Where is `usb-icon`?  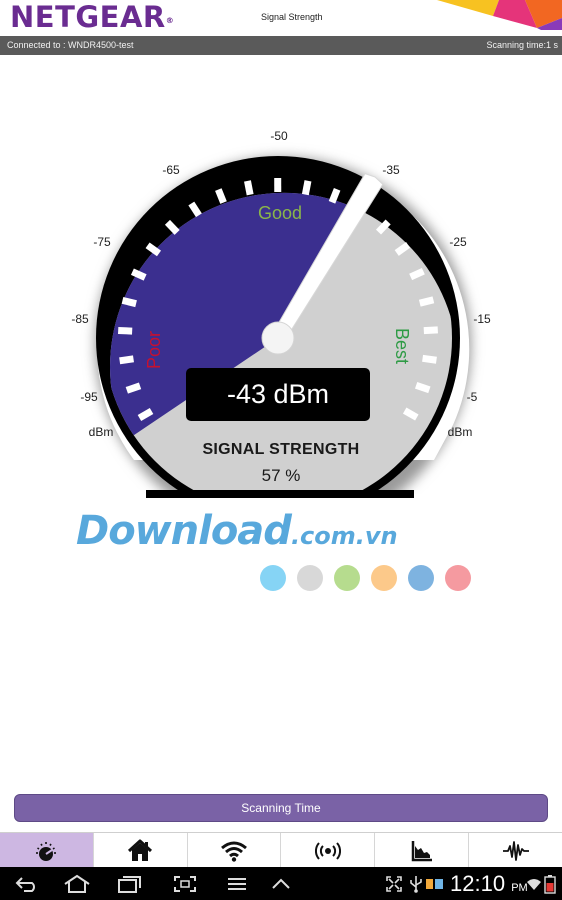
usb-icon is located at coordinates (416, 884).